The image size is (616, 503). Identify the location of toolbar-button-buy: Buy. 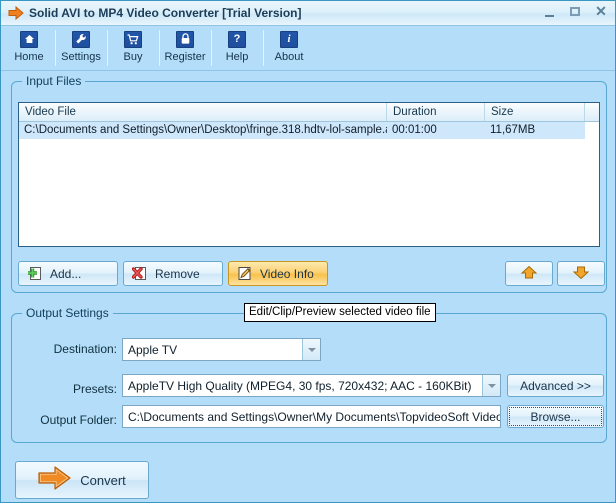
(133, 48).